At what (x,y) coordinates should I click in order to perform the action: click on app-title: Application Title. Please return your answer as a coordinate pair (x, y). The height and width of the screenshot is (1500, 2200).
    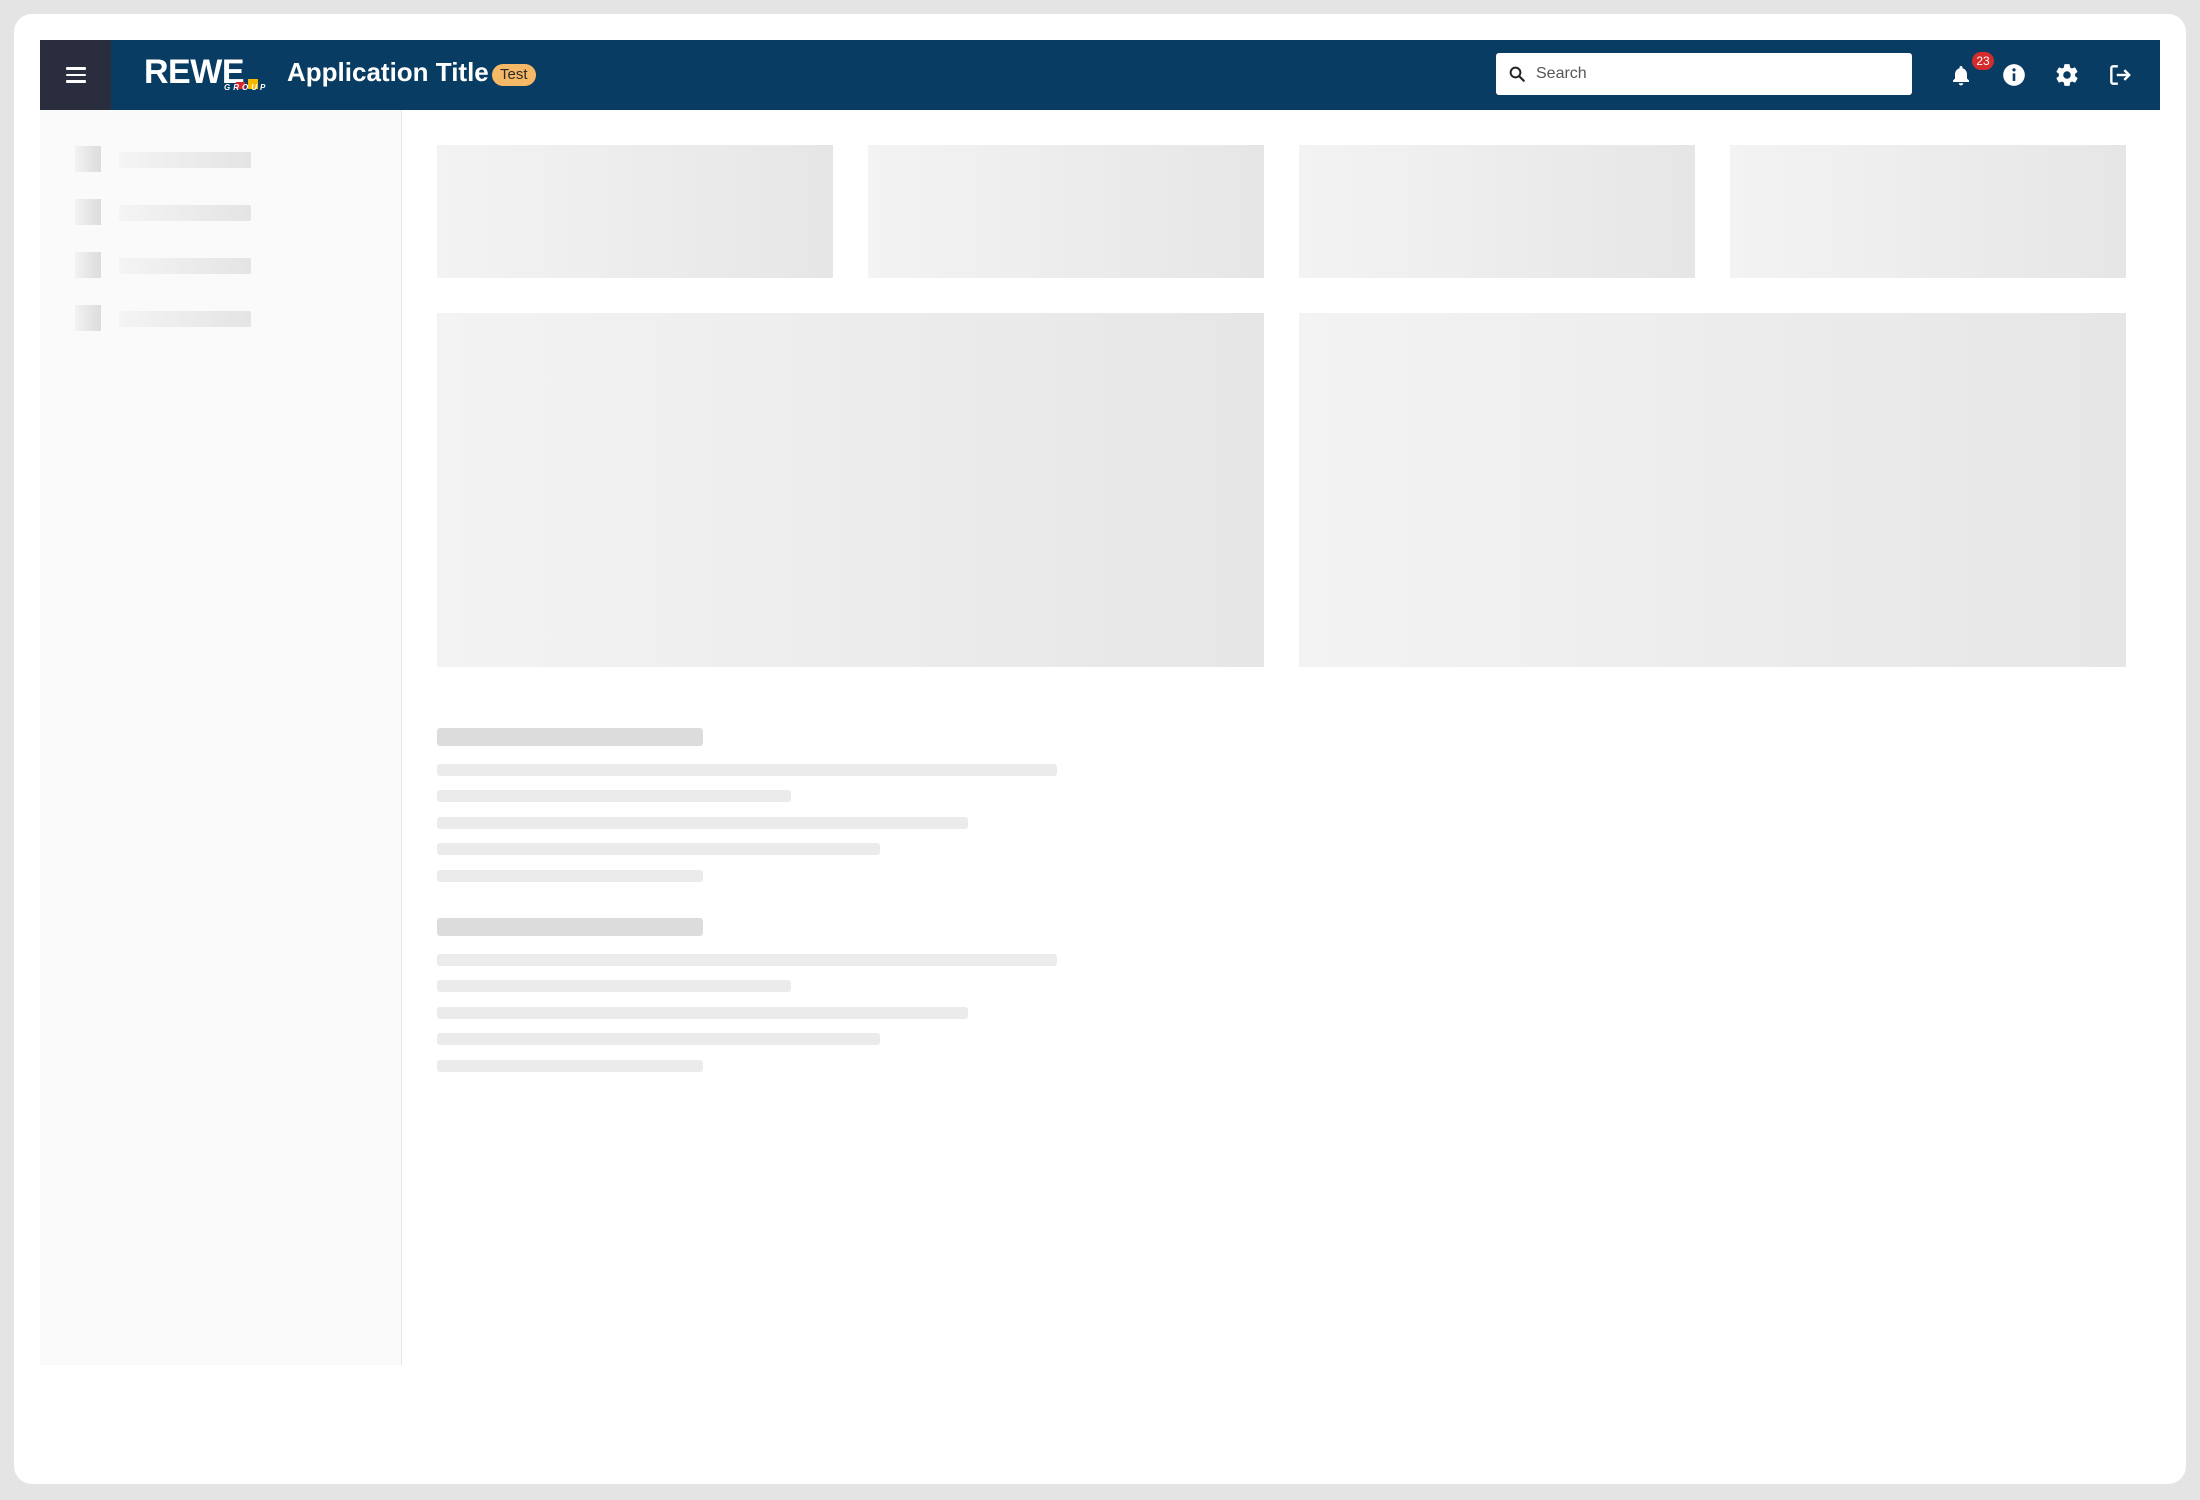
    Looking at the image, I should click on (388, 72).